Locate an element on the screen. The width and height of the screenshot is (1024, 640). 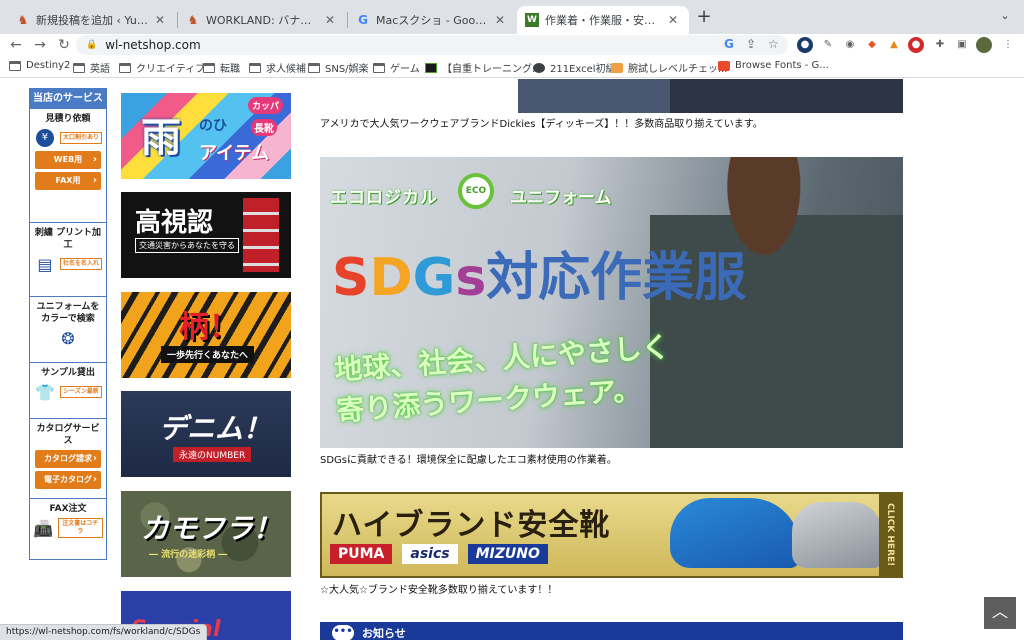
address-bar: 🔒 wl-netshop.com G ⇪ ☆ is located at coordinates (432, 45).